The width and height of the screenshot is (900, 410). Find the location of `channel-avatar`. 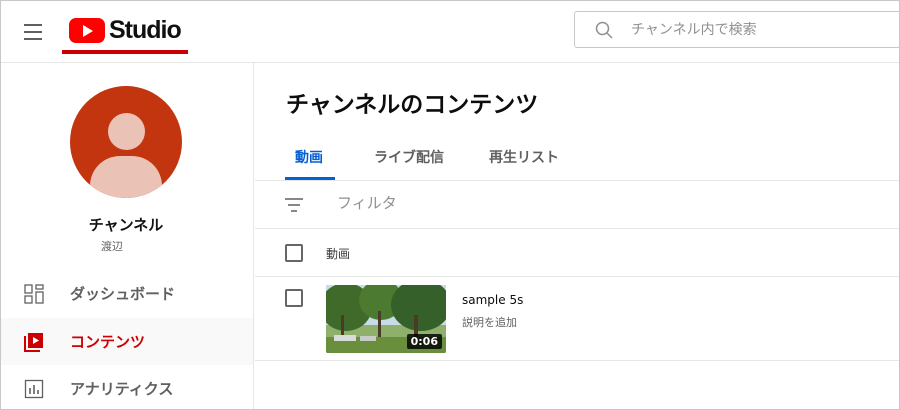

channel-avatar is located at coordinates (126, 142).